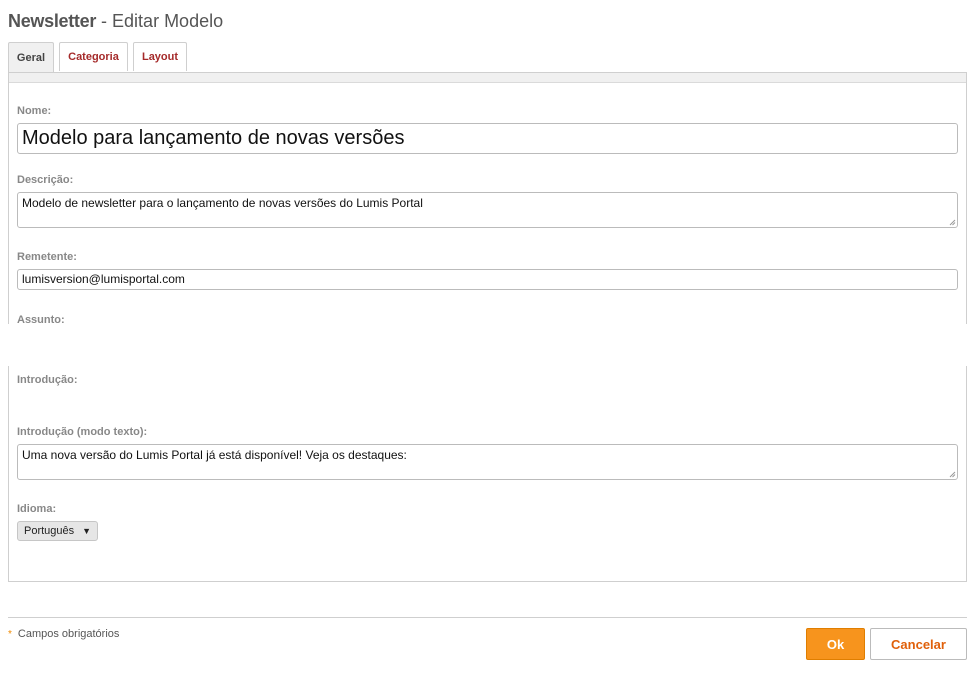  What do you see at coordinates (487, 345) in the screenshot?
I see `unrendered-region` at bounding box center [487, 345].